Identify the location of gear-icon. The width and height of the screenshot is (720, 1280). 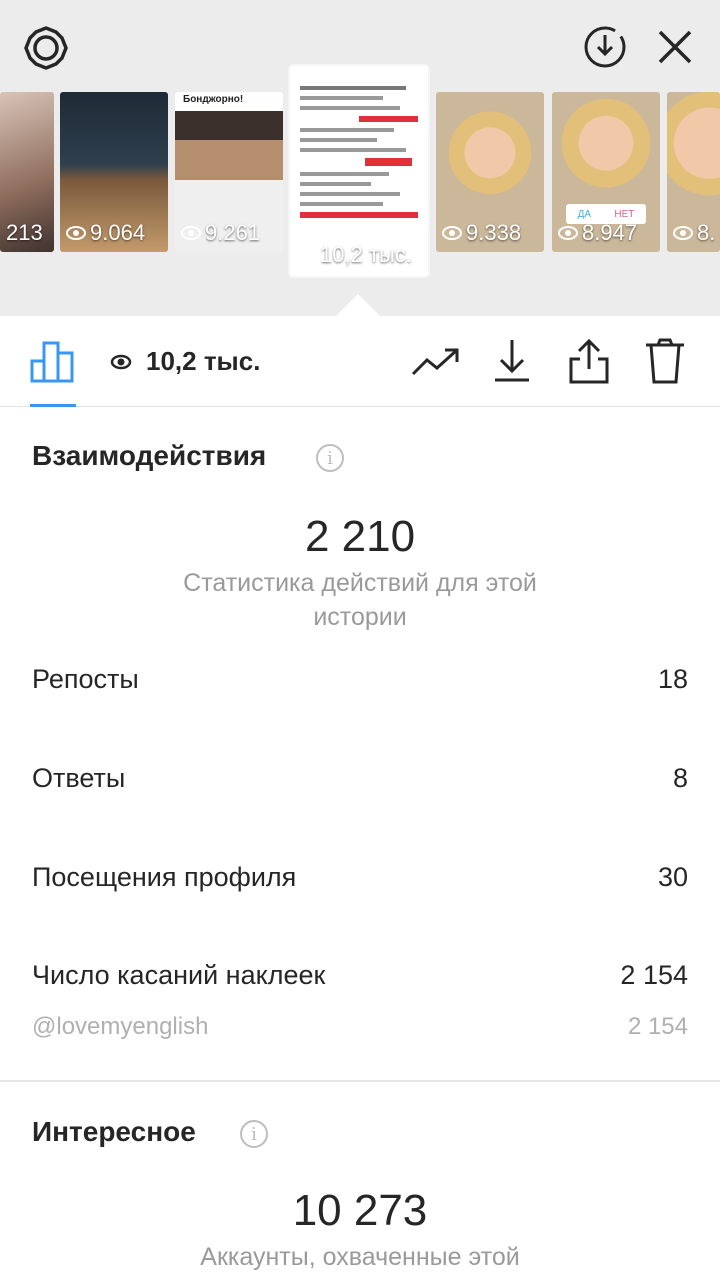
(46, 48).